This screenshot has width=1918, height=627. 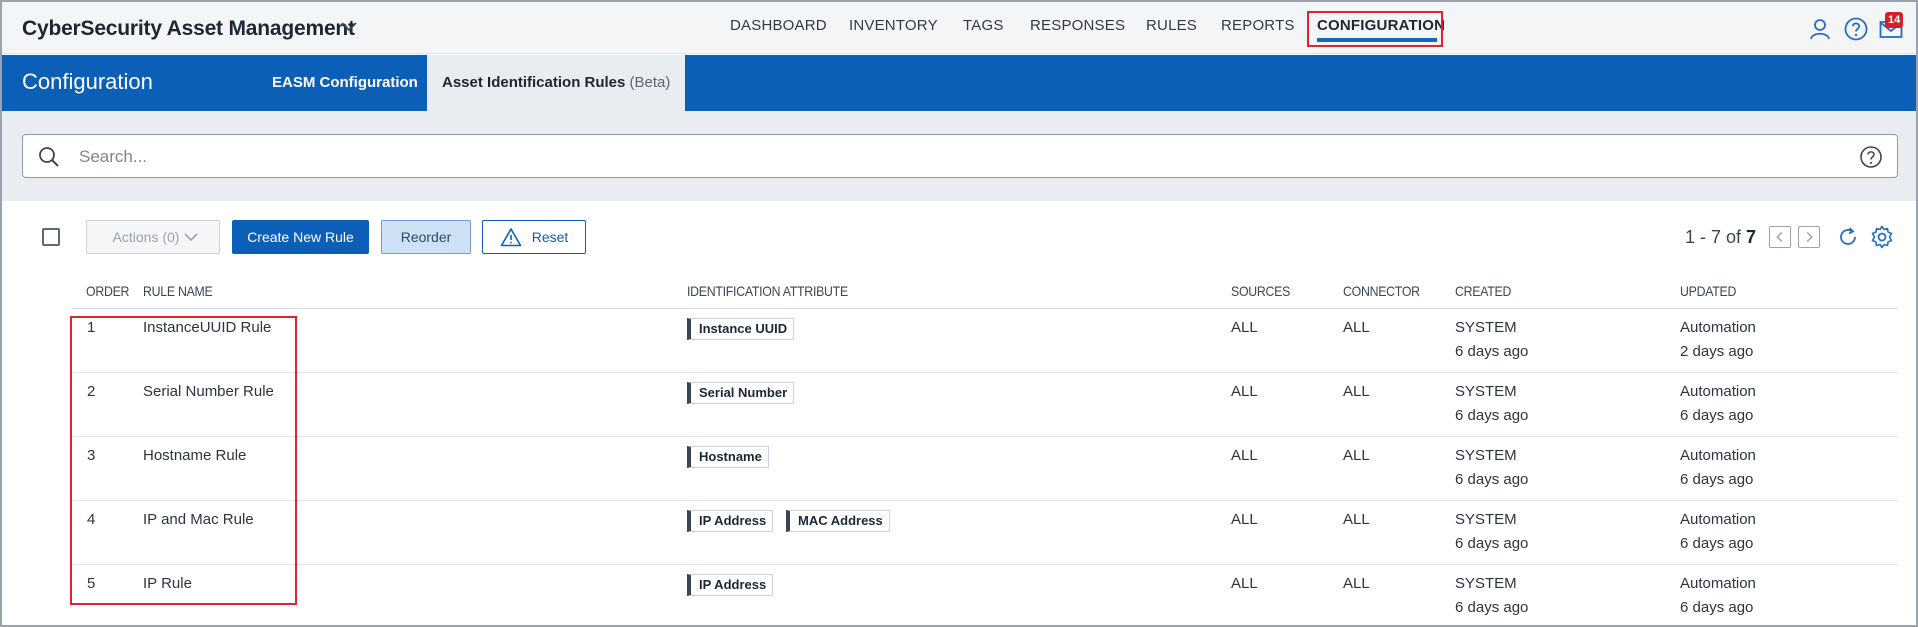 I want to click on nav-reports: REPORTS, so click(x=1258, y=25).